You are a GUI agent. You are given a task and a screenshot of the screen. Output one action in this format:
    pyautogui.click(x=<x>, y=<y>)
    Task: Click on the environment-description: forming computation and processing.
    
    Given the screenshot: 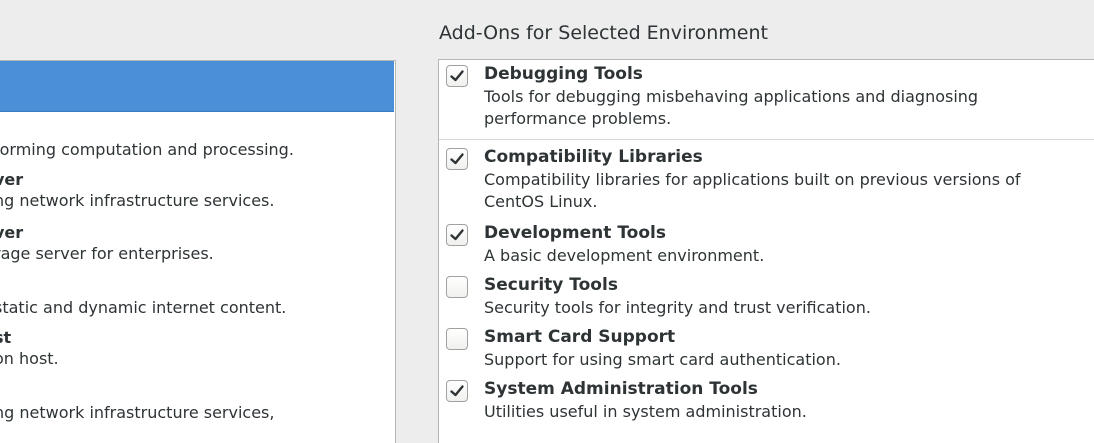 What is the action you would take?
    pyautogui.click(x=147, y=149)
    